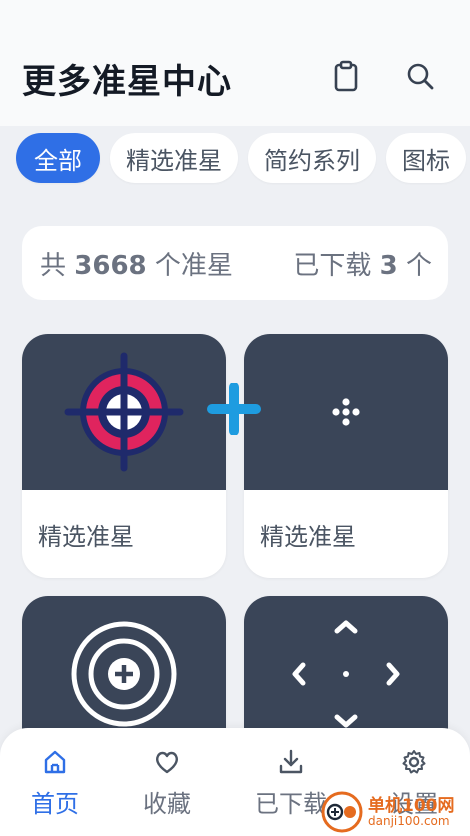 The width and height of the screenshot is (470, 836). Describe the element at coordinates (53, 265) in the screenshot. I see `total-prefix: 共` at that location.